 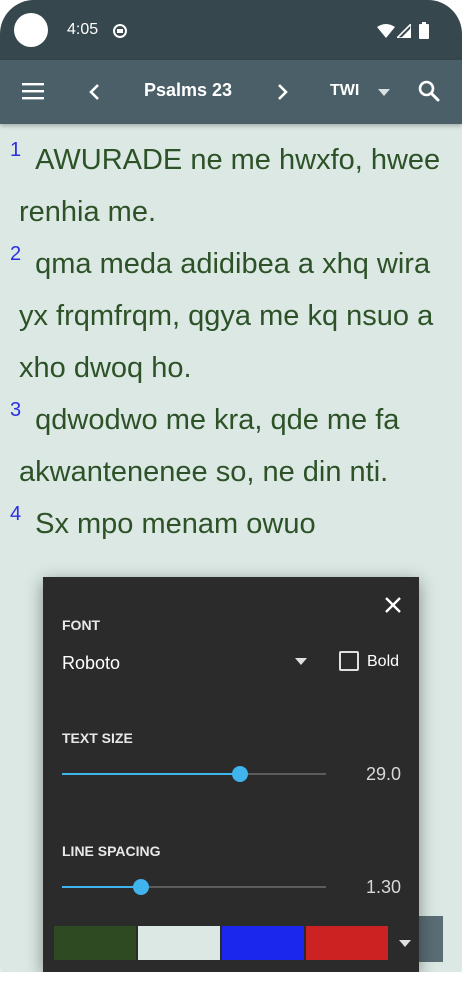 I want to click on android-notification-icon, so click(x=120, y=31).